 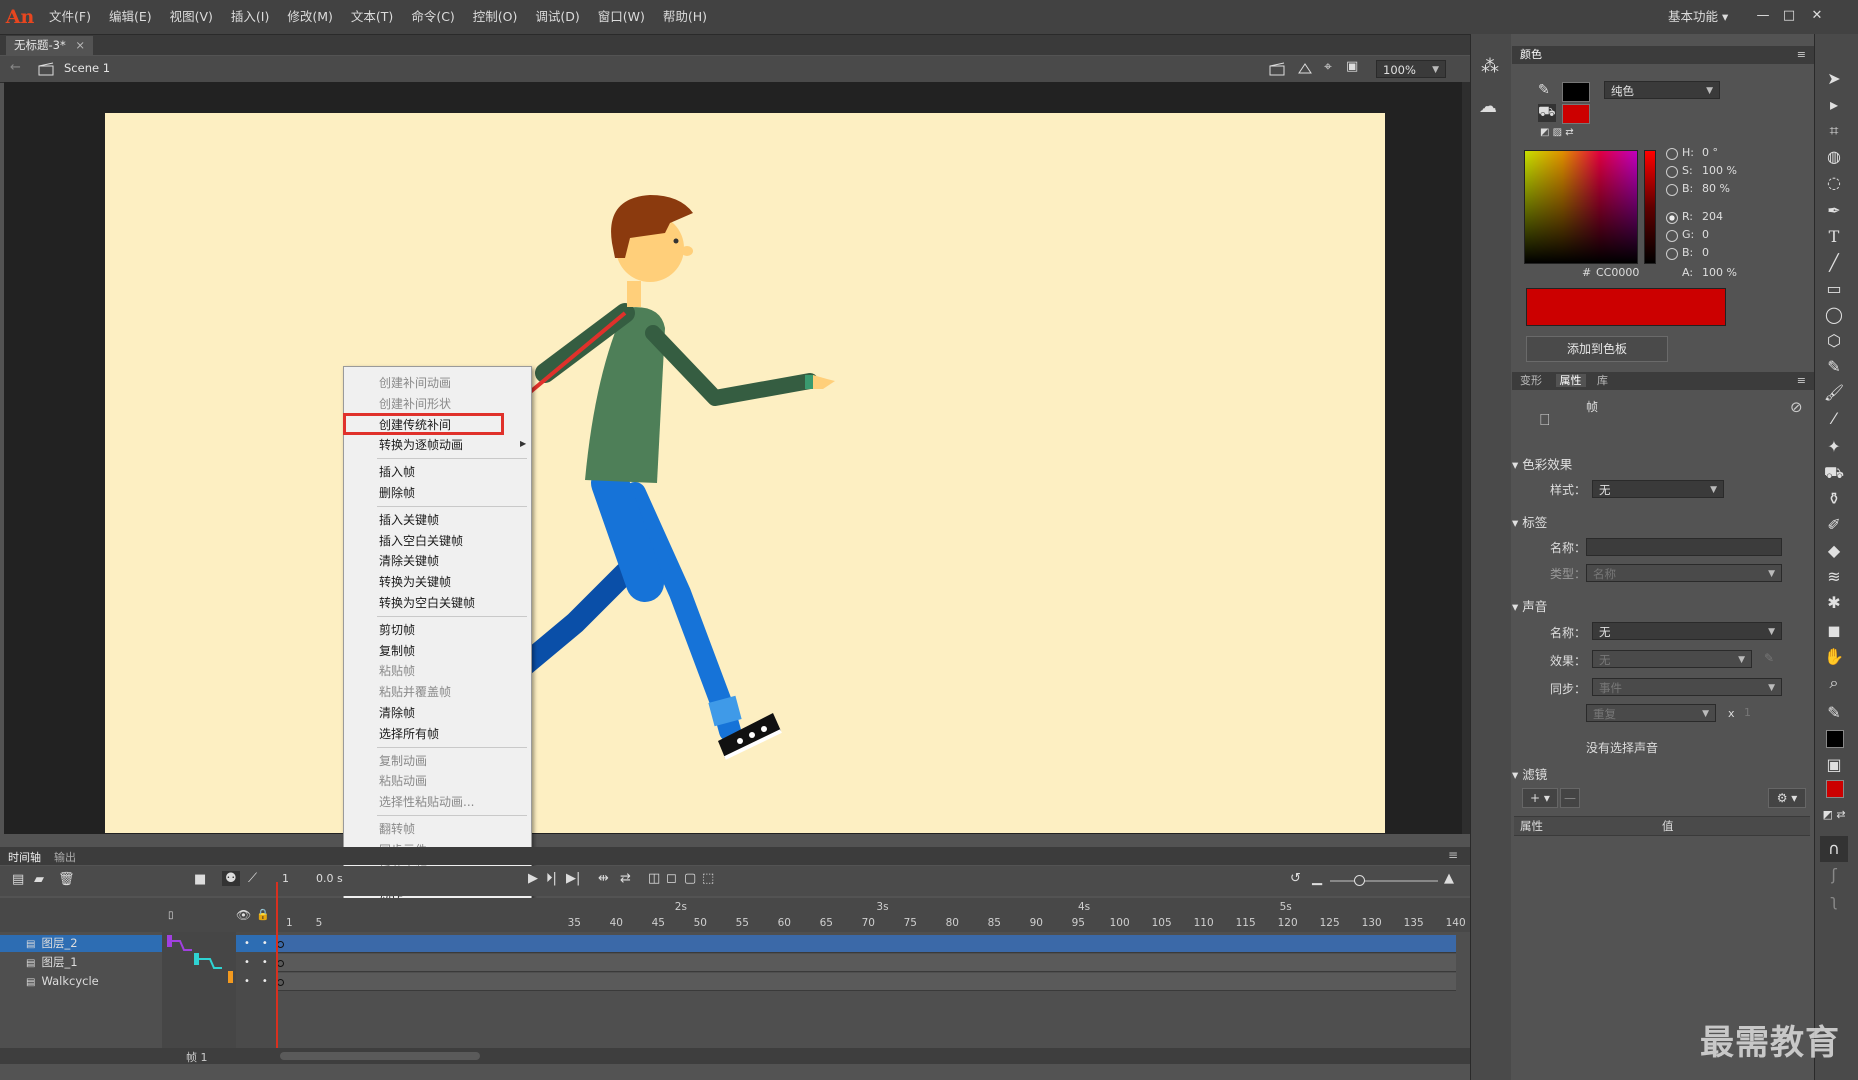 I want to click on paint-bucket-tool-icon: ⛟, so click(x=1834, y=473).